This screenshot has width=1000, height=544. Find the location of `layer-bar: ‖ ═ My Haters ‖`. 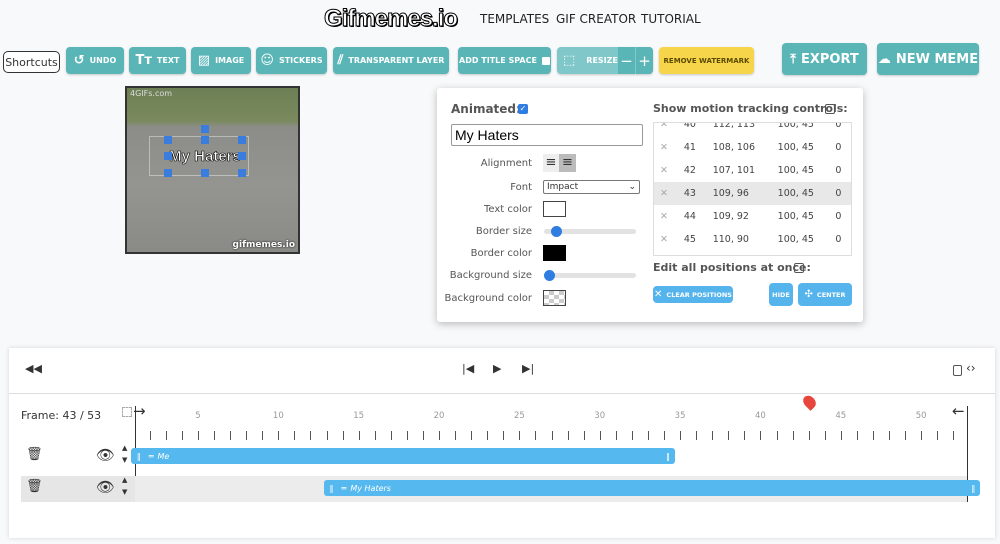

layer-bar: ‖ ═ My Haters ‖ is located at coordinates (652, 488).